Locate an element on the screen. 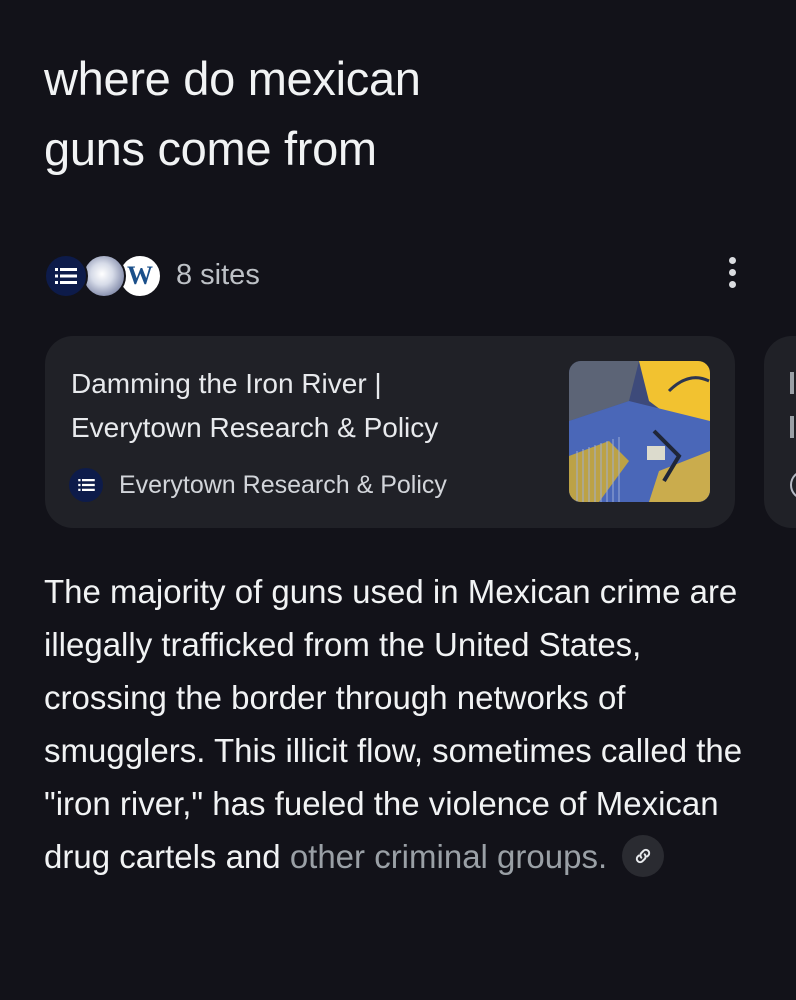 Image resolution: width=796 pixels, height=1000 pixels. more-options-button is located at coordinates (732, 272).